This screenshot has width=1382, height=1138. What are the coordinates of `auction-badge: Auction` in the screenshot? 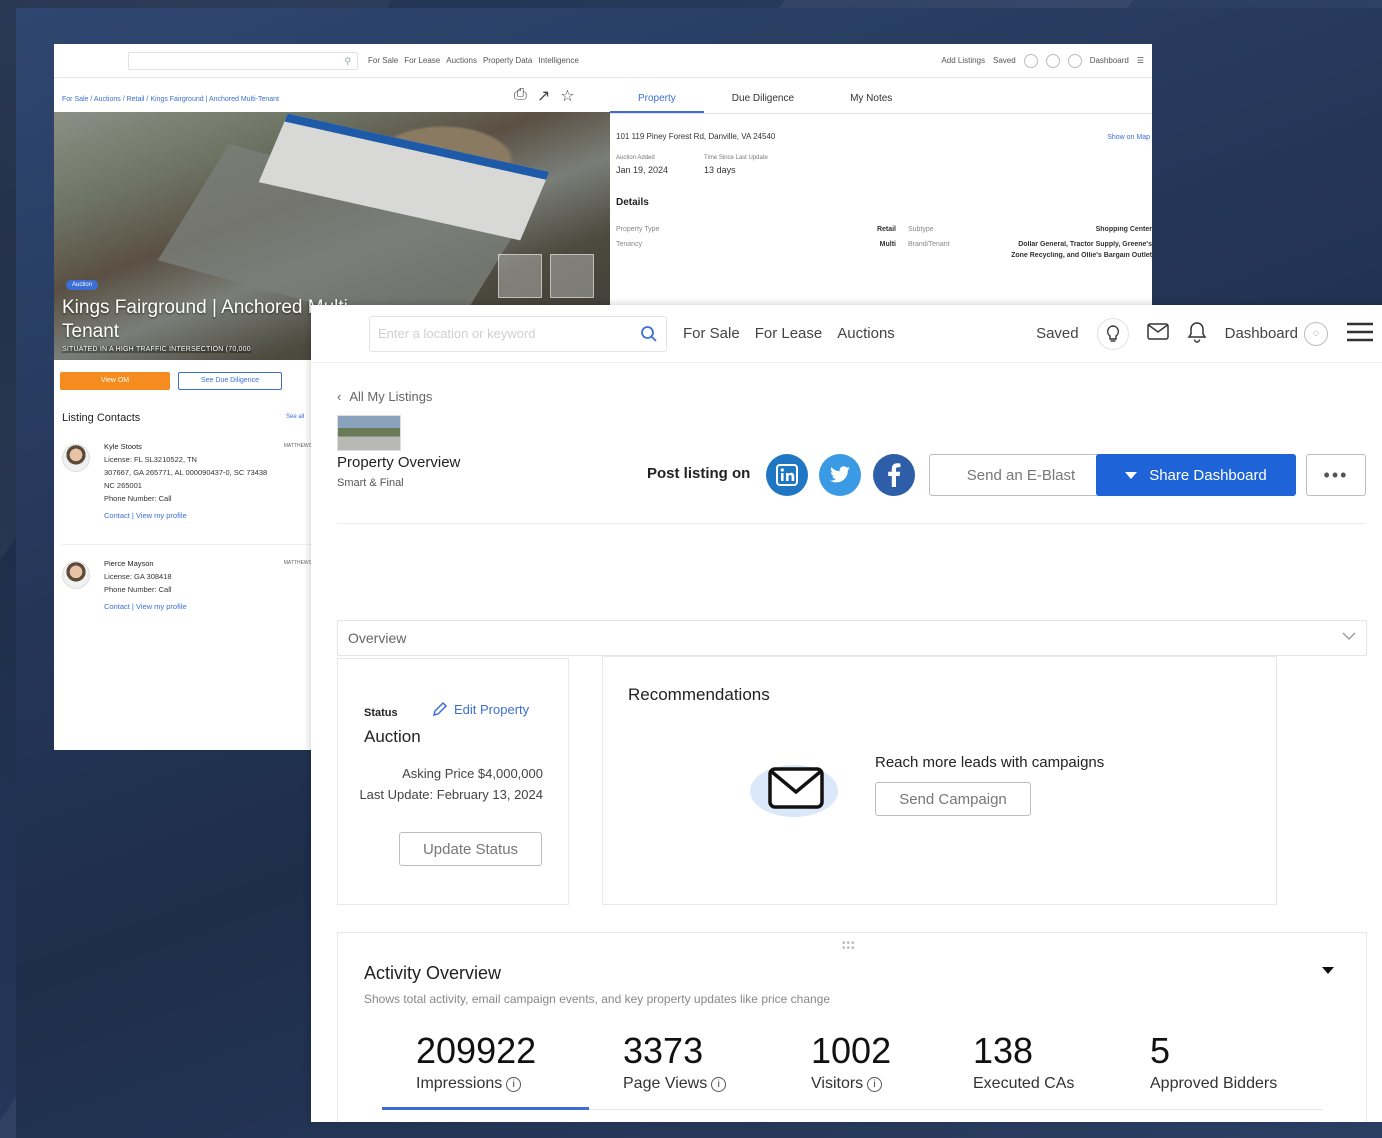 It's located at (82, 285).